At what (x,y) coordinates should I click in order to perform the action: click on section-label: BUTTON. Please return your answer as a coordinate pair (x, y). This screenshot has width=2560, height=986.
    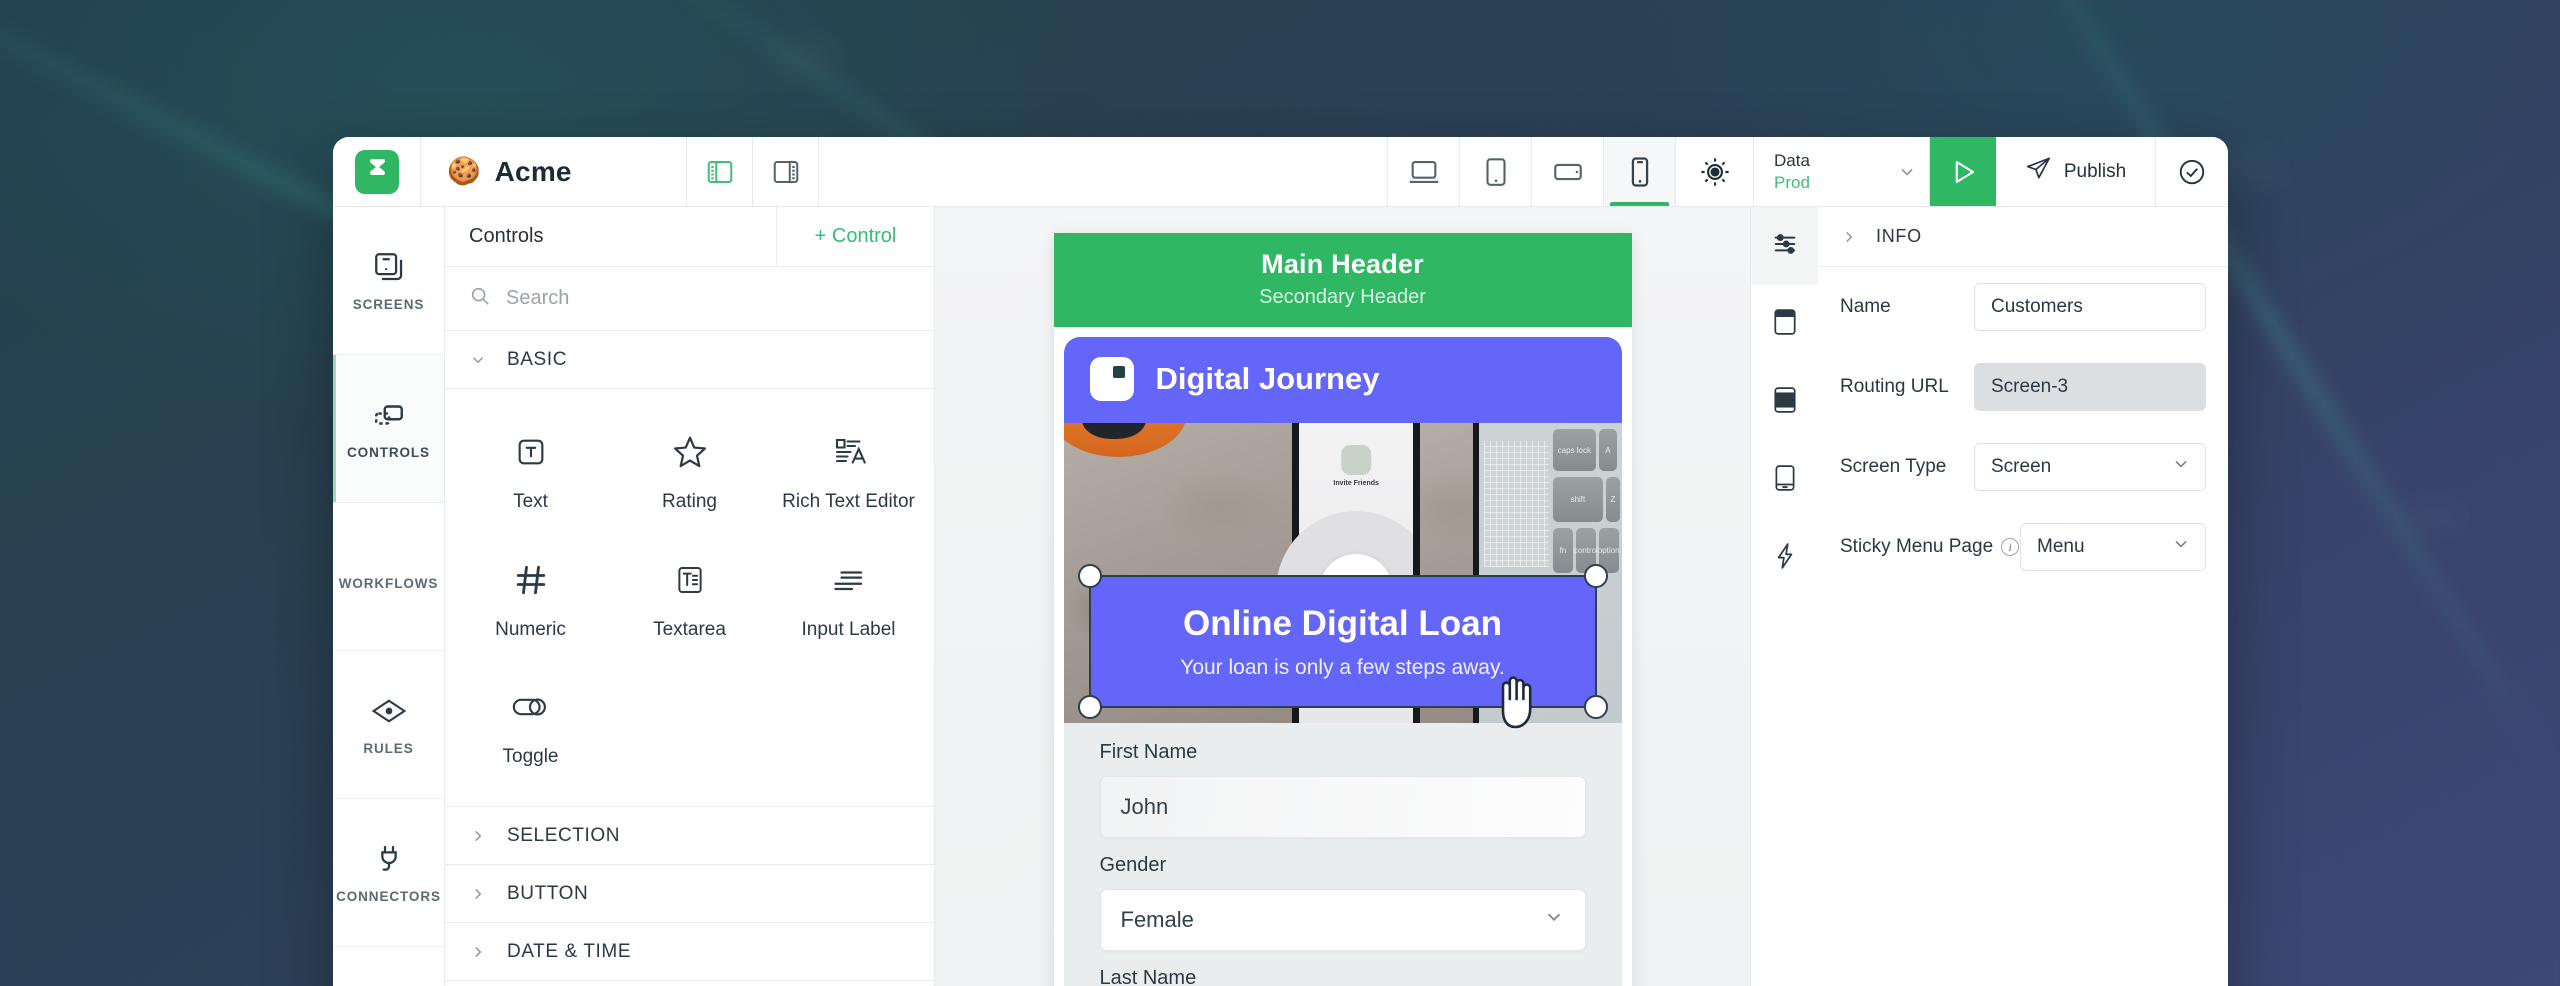
    Looking at the image, I should click on (548, 893).